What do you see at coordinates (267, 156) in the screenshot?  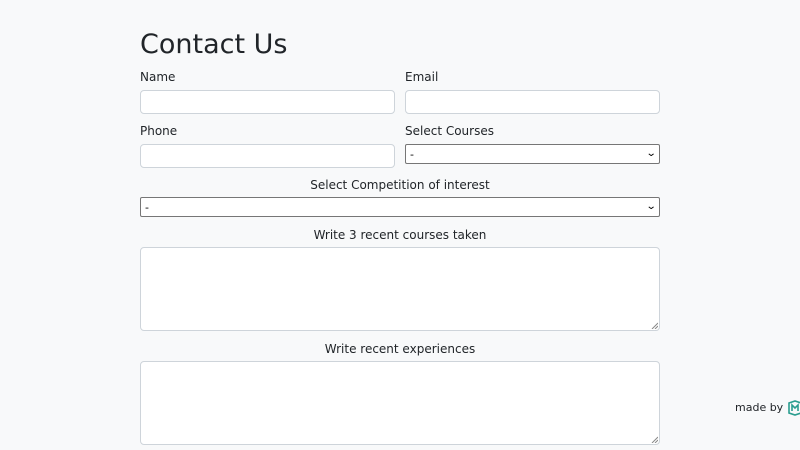 I see `phone-field` at bounding box center [267, 156].